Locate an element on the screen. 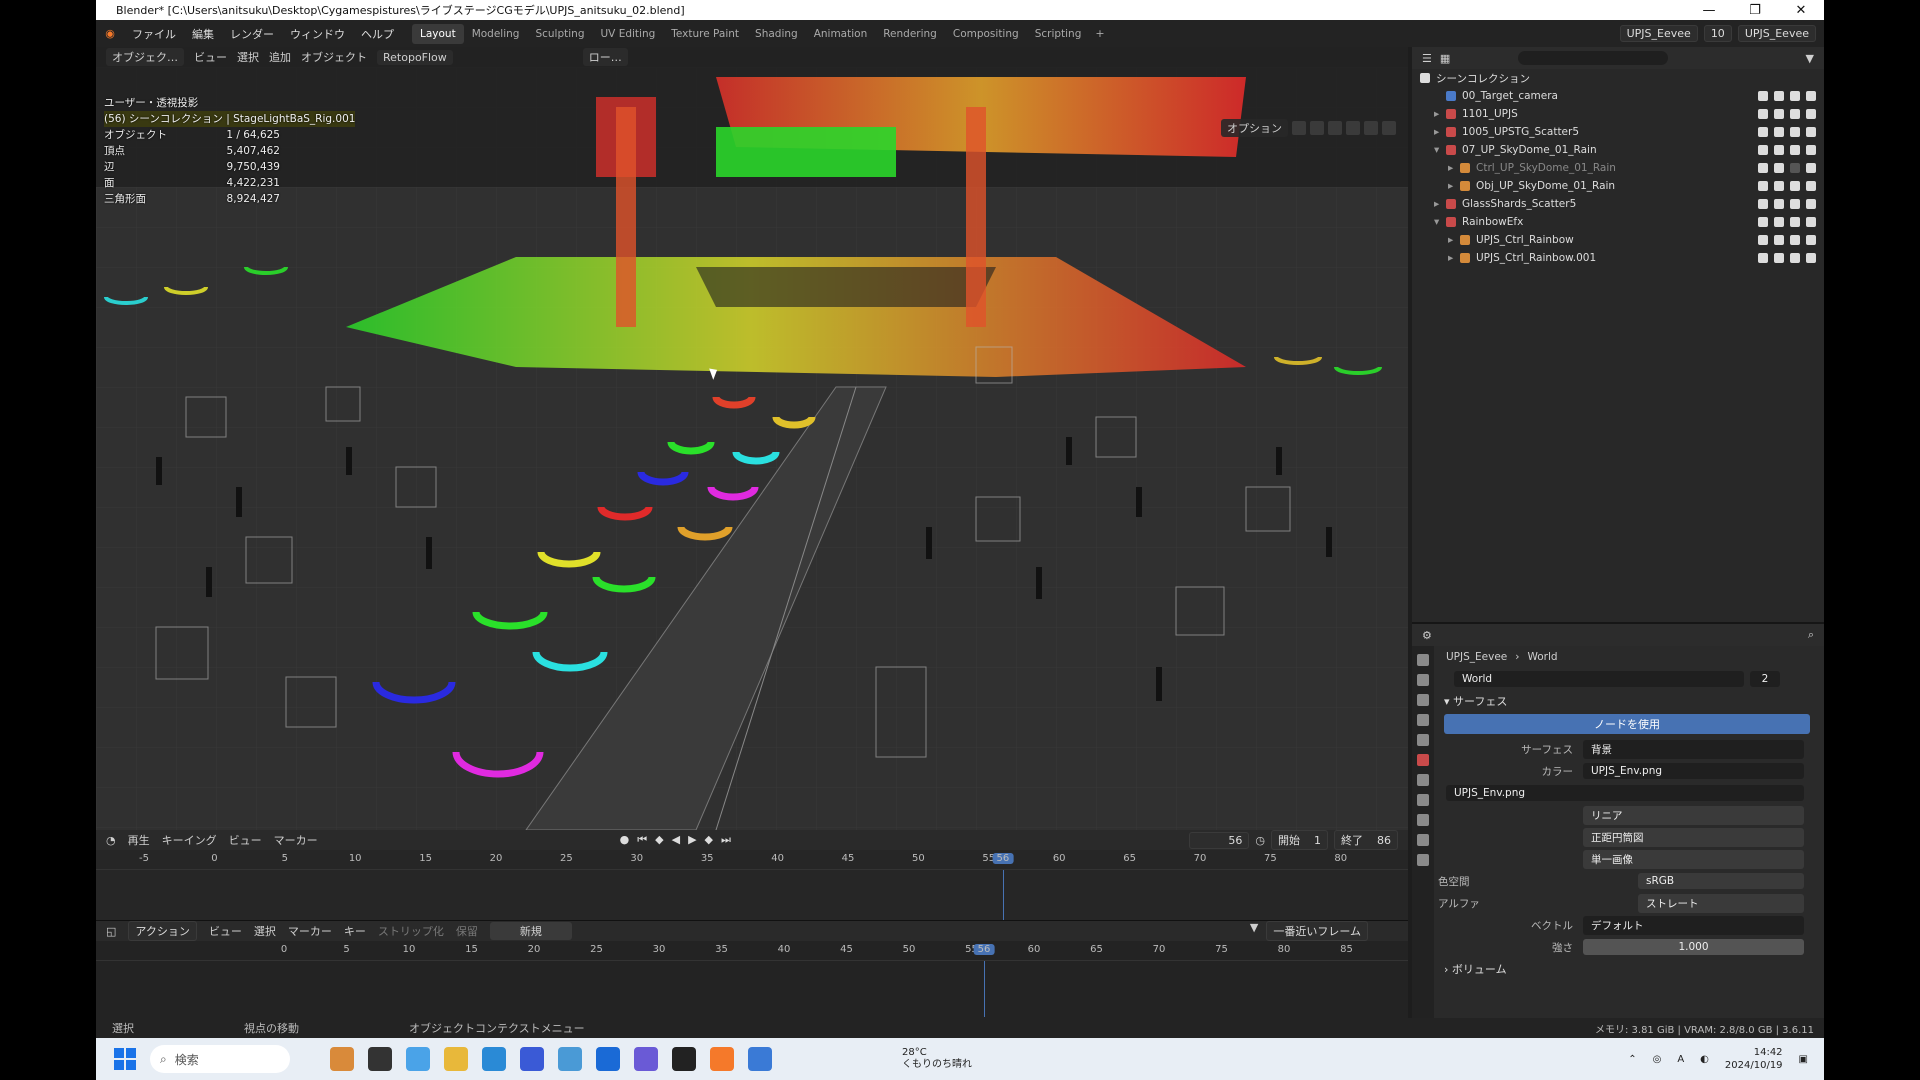  view-layer-selector: UPJS_Eevee is located at coordinates (1776, 33).